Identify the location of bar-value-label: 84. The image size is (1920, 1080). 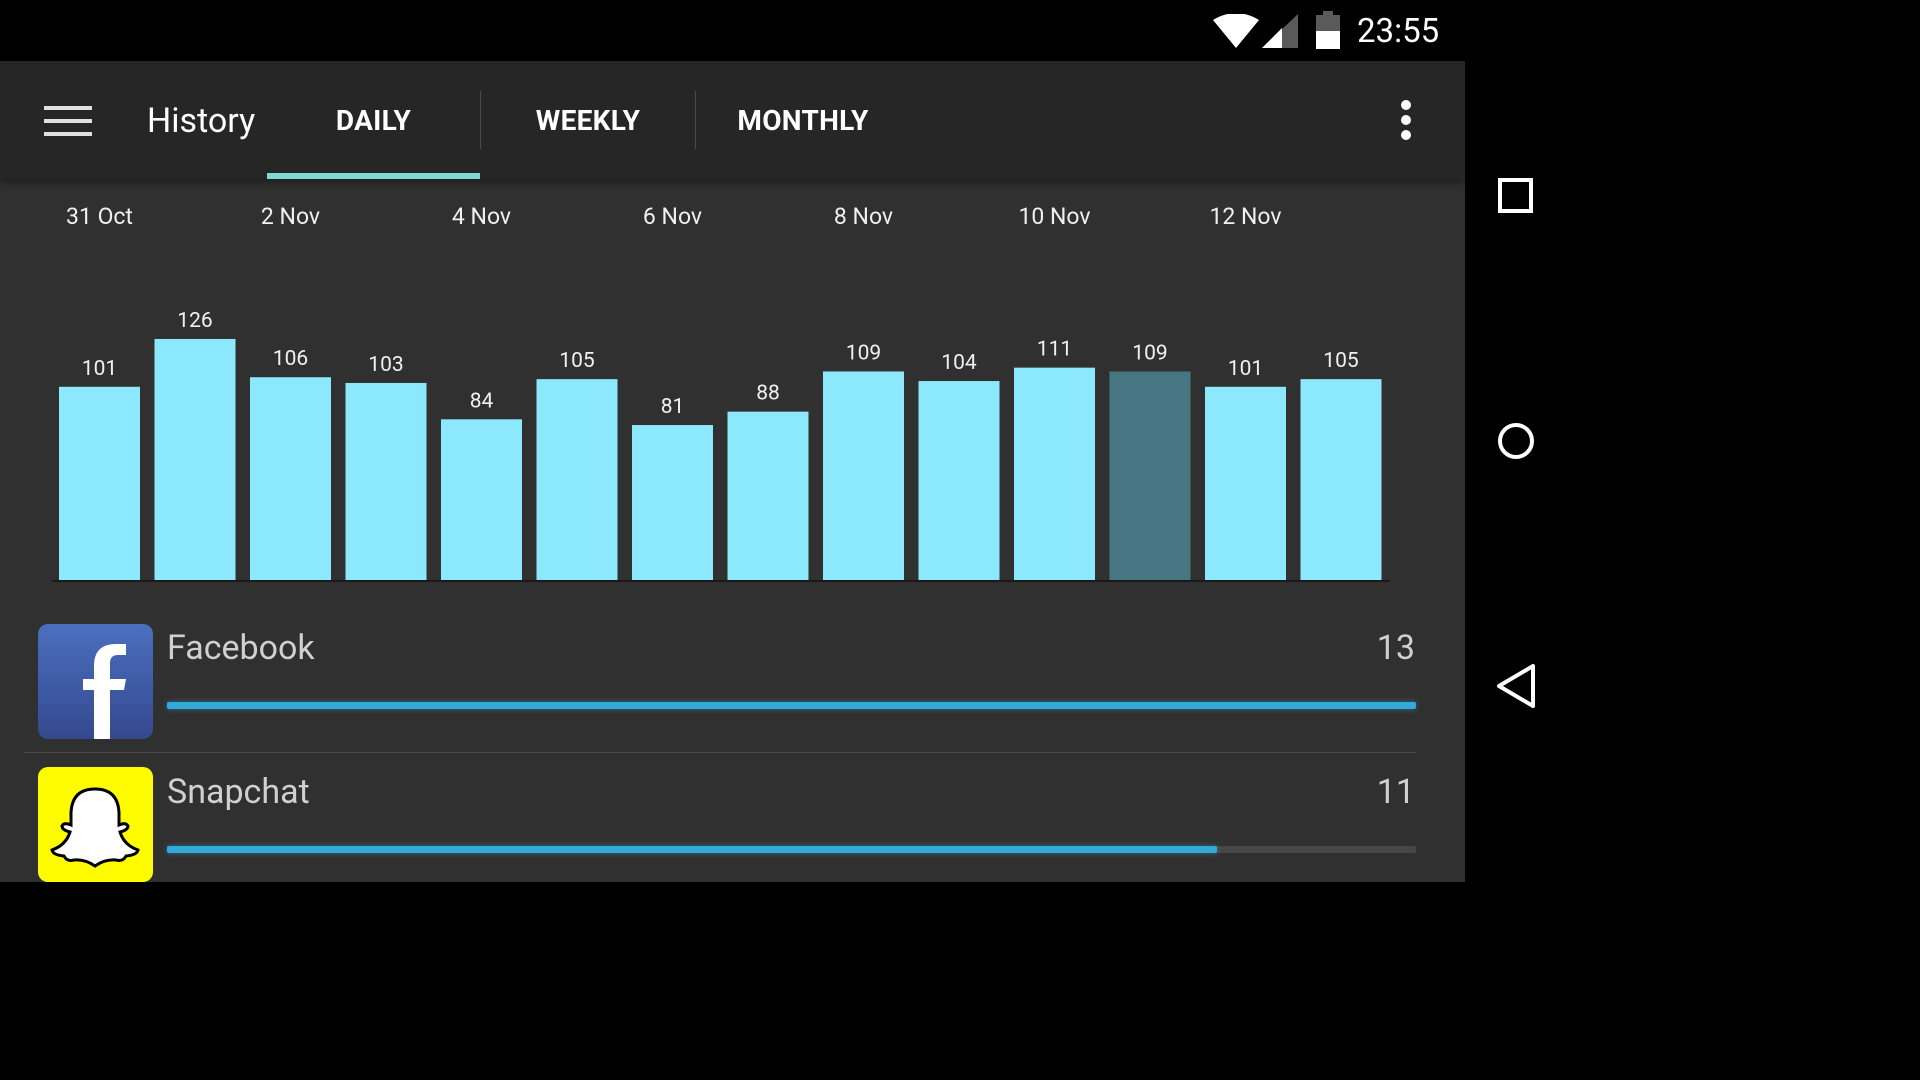
(482, 401).